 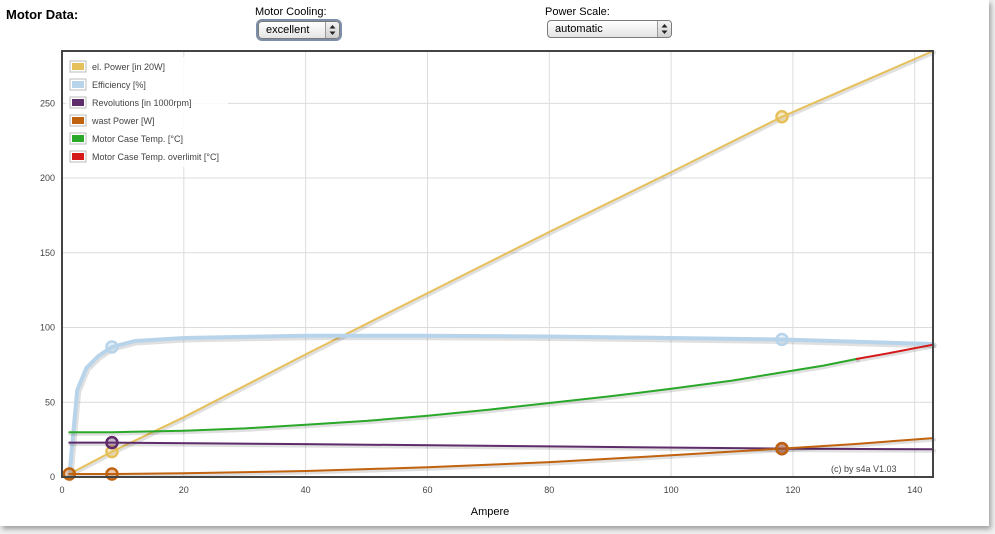 What do you see at coordinates (490, 512) in the screenshot?
I see `x-axis-label: Ampere` at bounding box center [490, 512].